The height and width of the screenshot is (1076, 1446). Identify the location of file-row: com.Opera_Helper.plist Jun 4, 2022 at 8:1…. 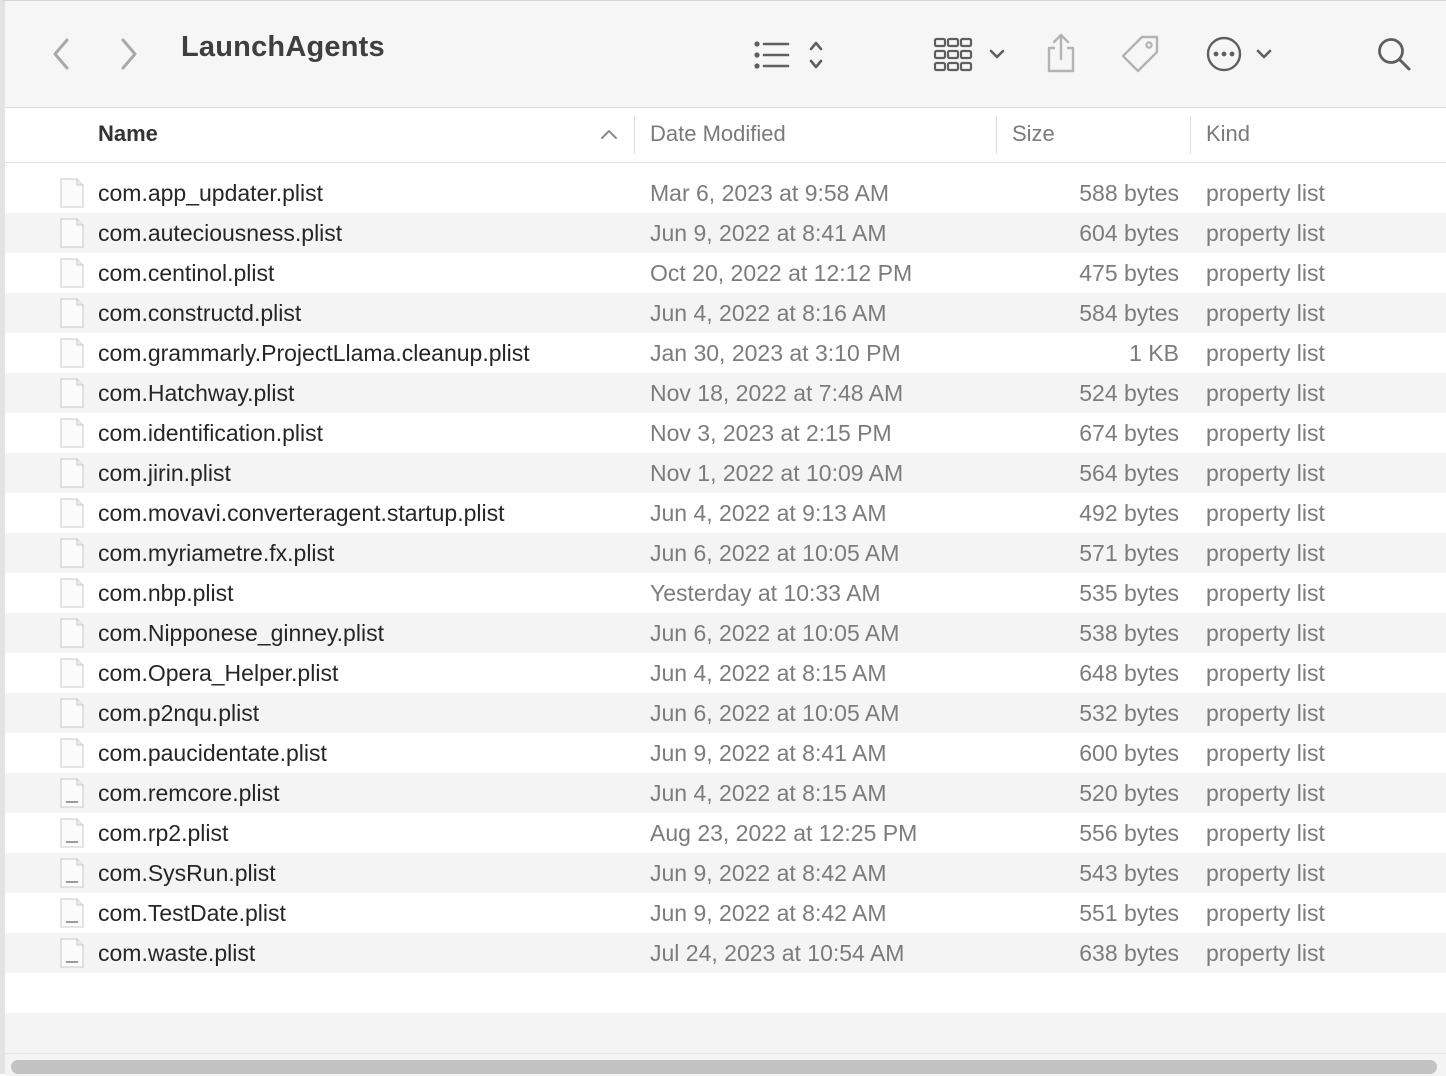
(725, 673).